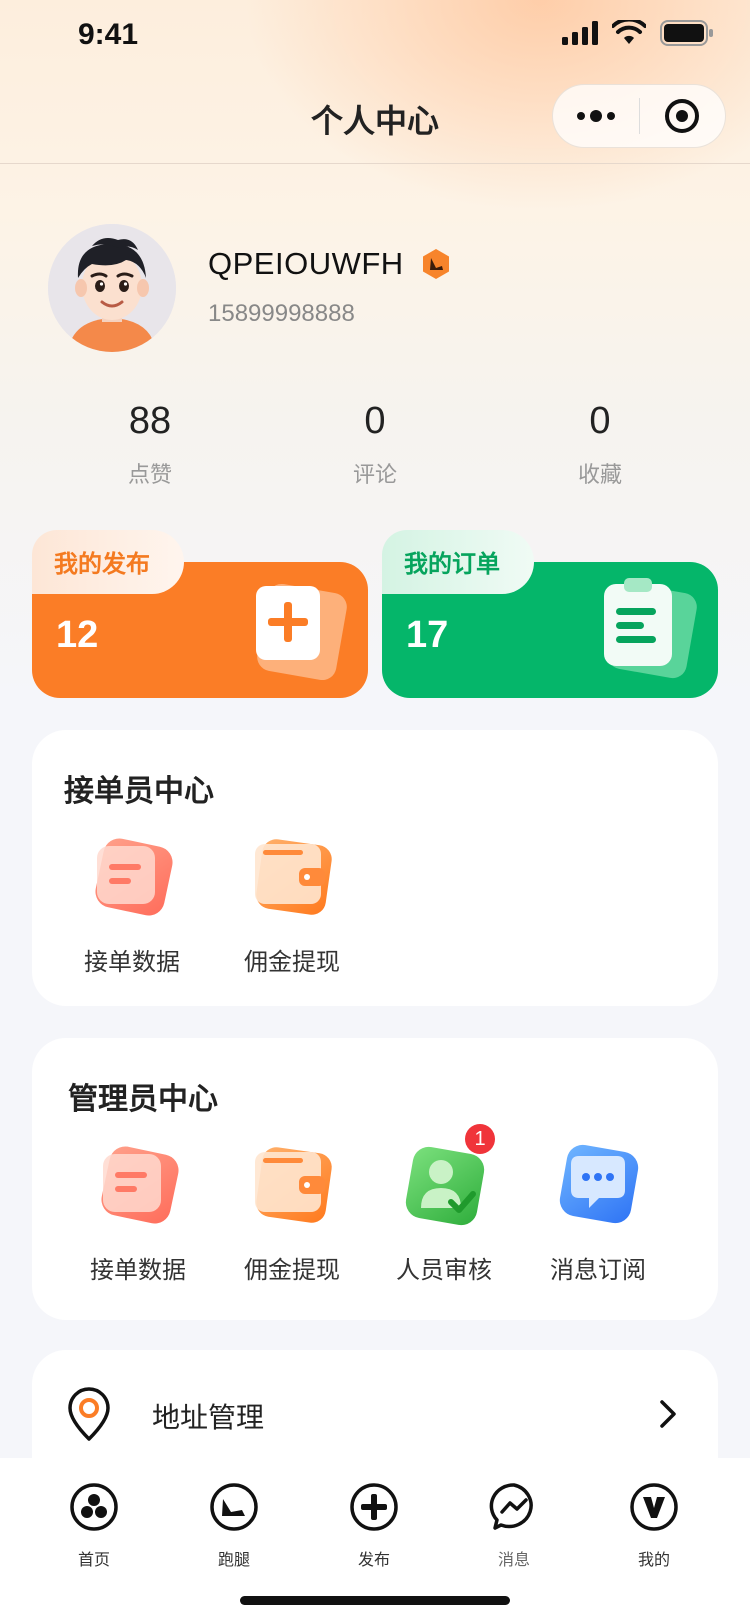  Describe the element at coordinates (513, 1559) in the screenshot. I see `tab-label: 消息` at that location.